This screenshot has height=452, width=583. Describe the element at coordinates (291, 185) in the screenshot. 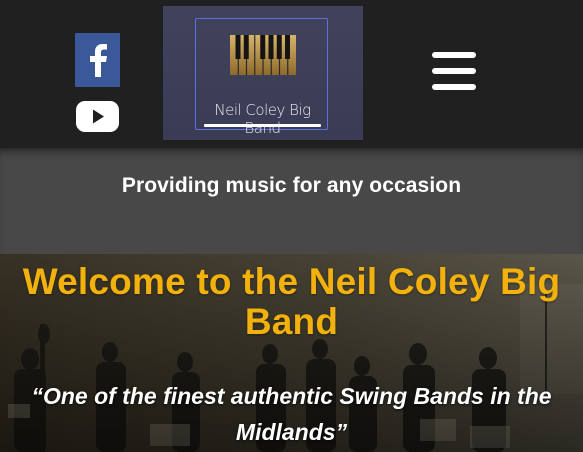

I see `tagline: Providing music for any occasion` at that location.